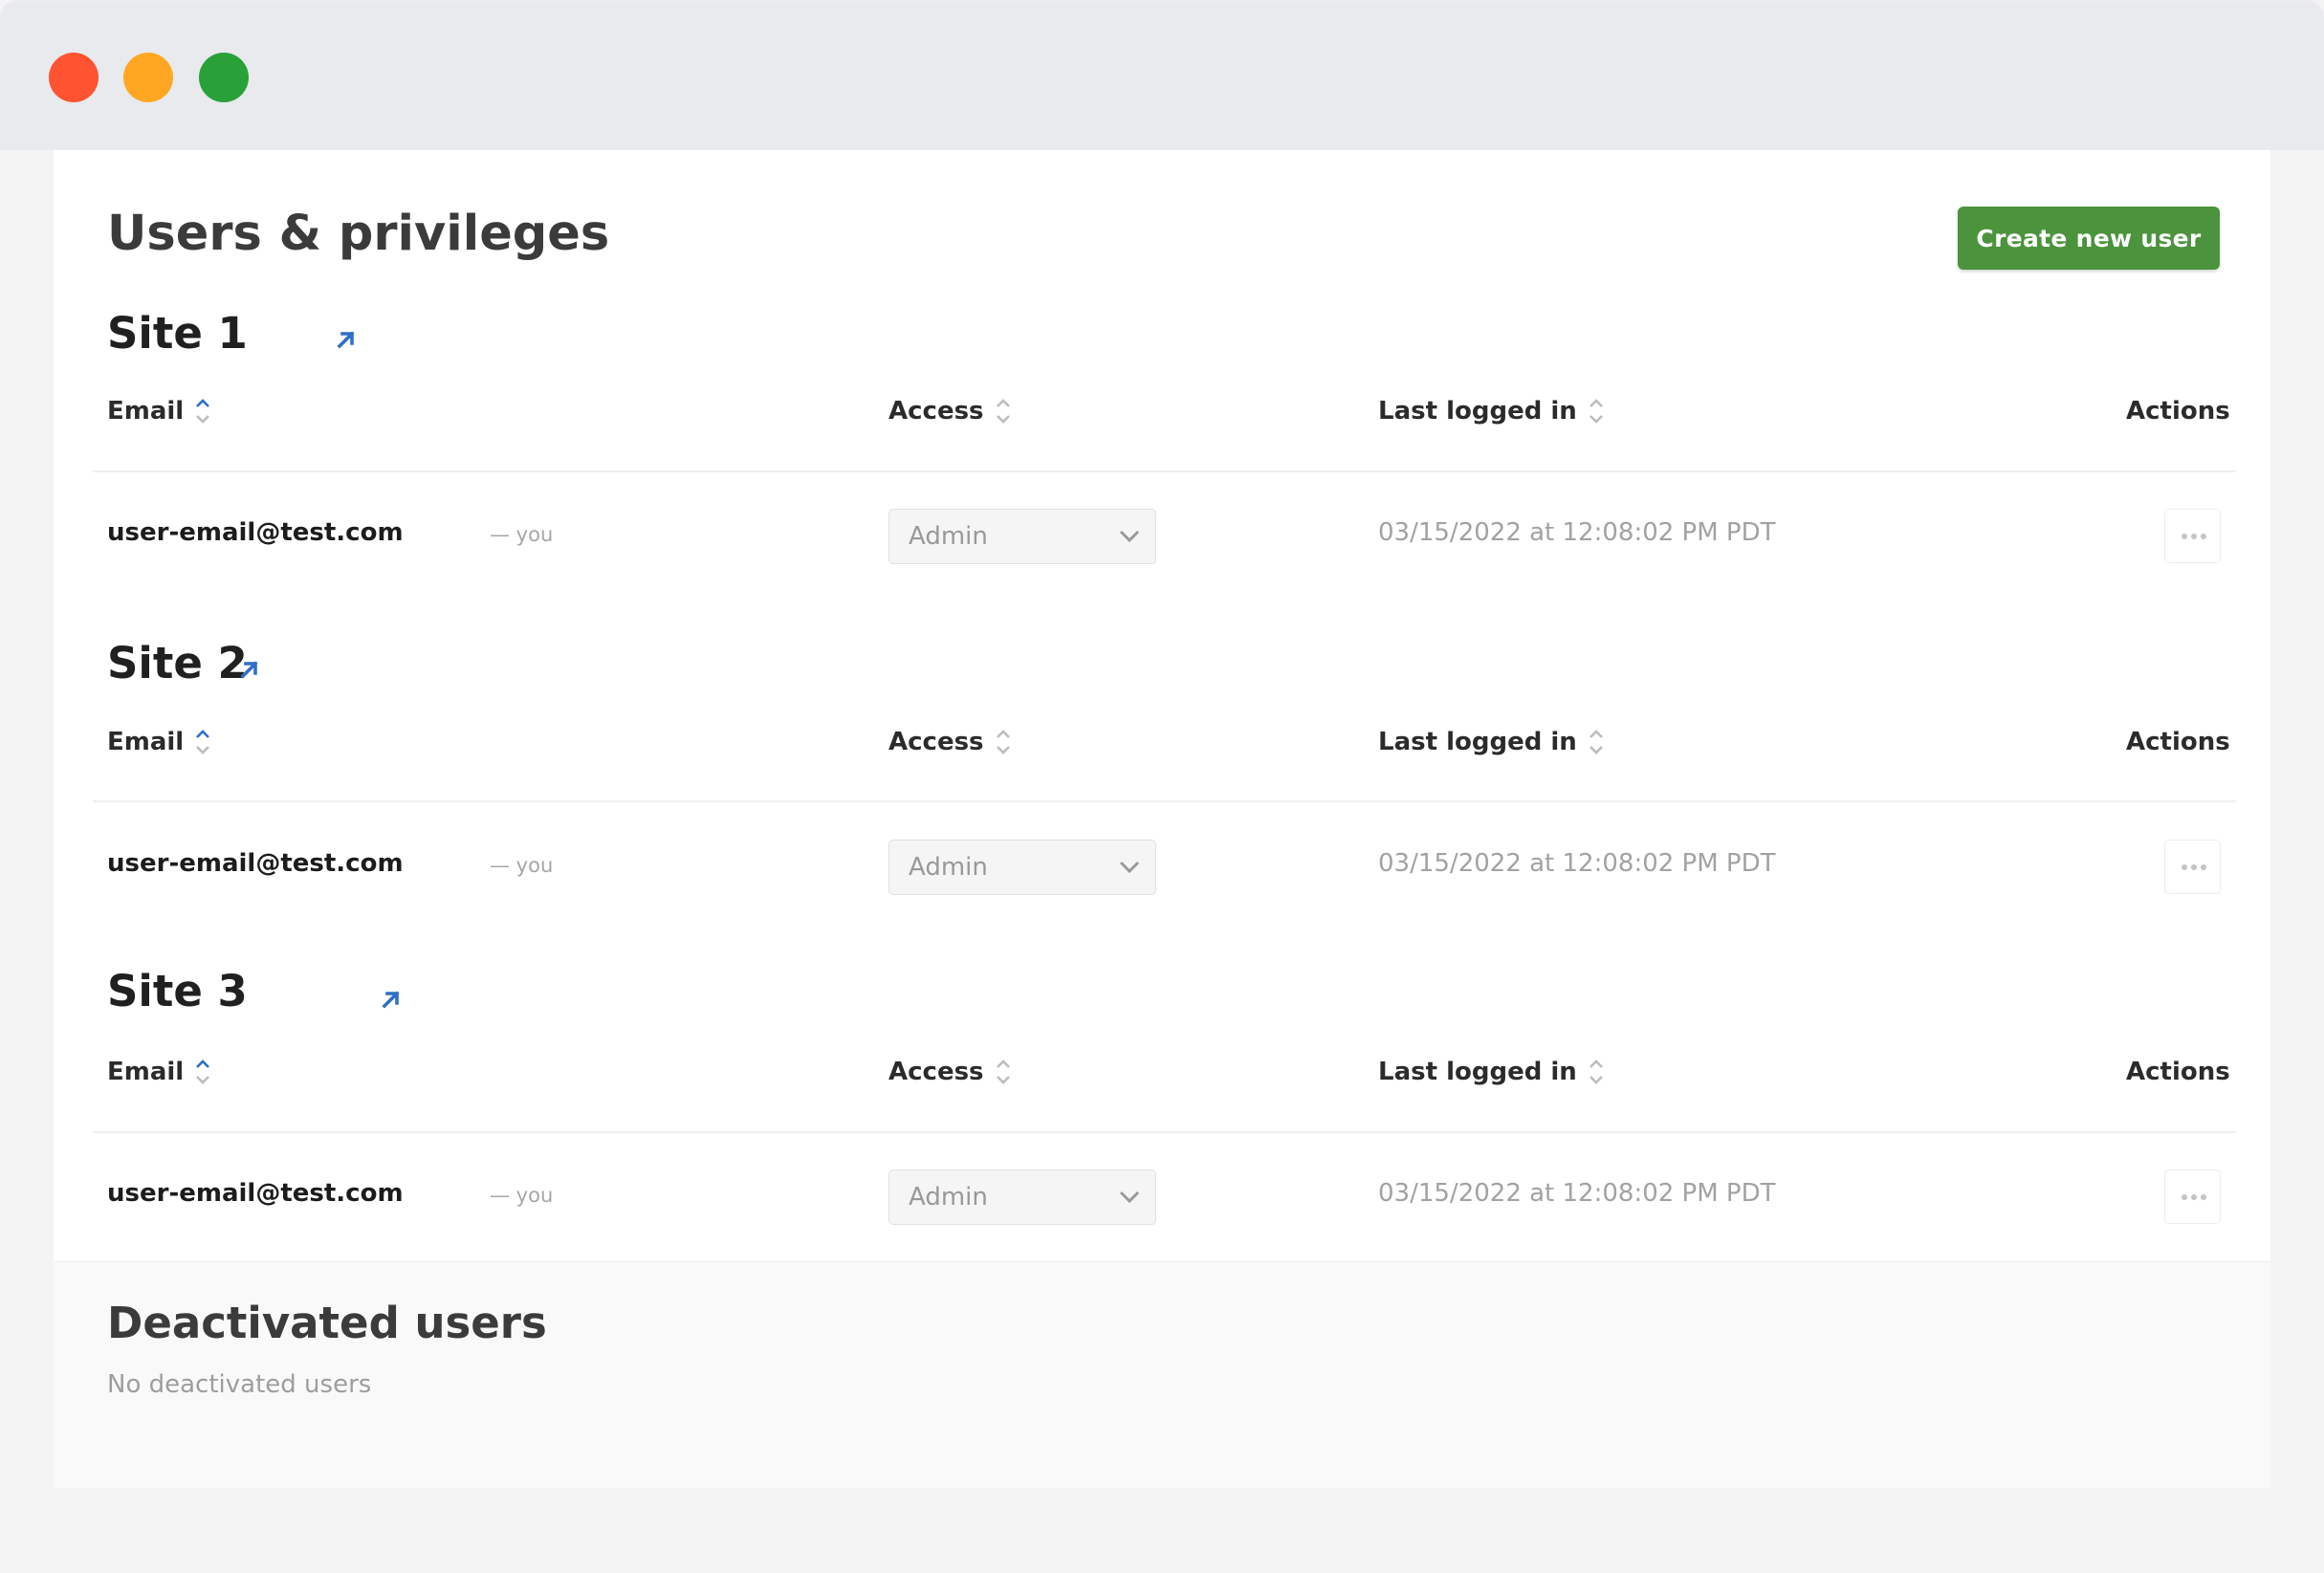 Image resolution: width=2324 pixels, height=1573 pixels. Describe the element at coordinates (1162, 75) in the screenshot. I see `window-title-bar` at that location.